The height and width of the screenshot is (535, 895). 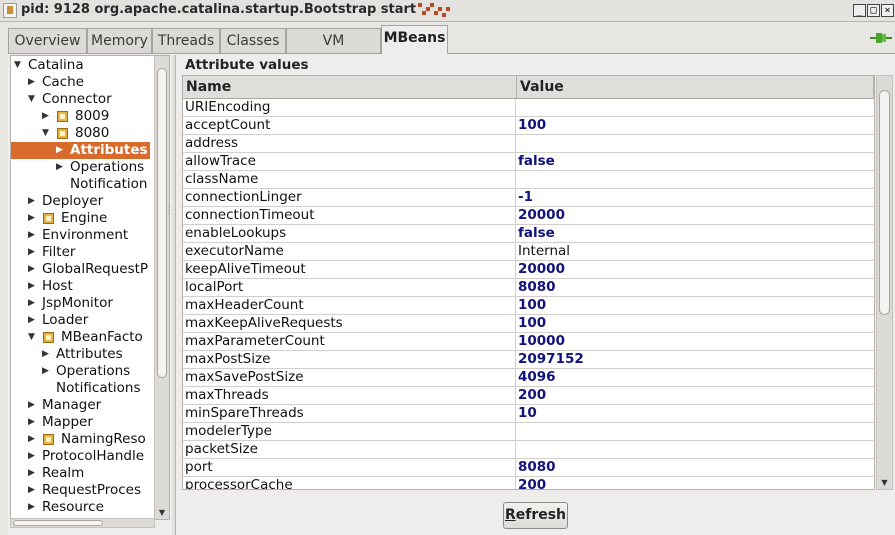 What do you see at coordinates (333, 50) in the screenshot?
I see `tab-vm-summary: VM Summary` at bounding box center [333, 50].